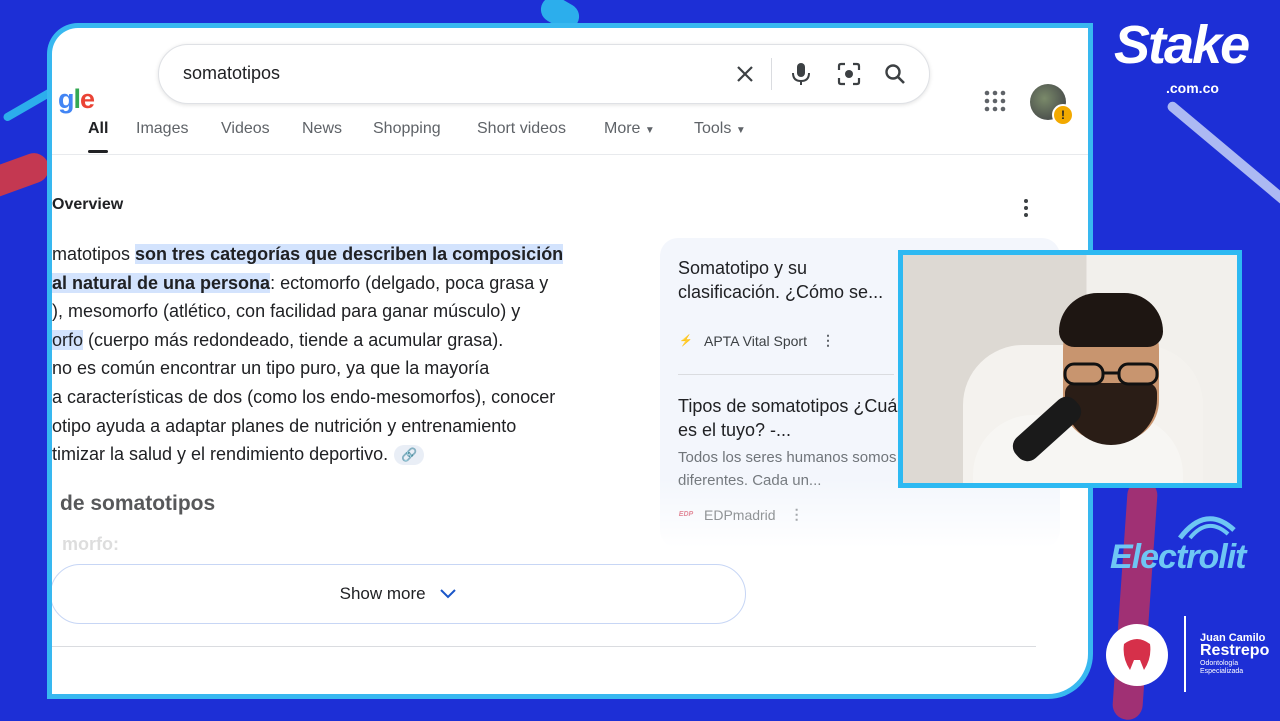 This screenshot has width=1280, height=721. What do you see at coordinates (76, 99) in the screenshot?
I see `google-logo: gle` at bounding box center [76, 99].